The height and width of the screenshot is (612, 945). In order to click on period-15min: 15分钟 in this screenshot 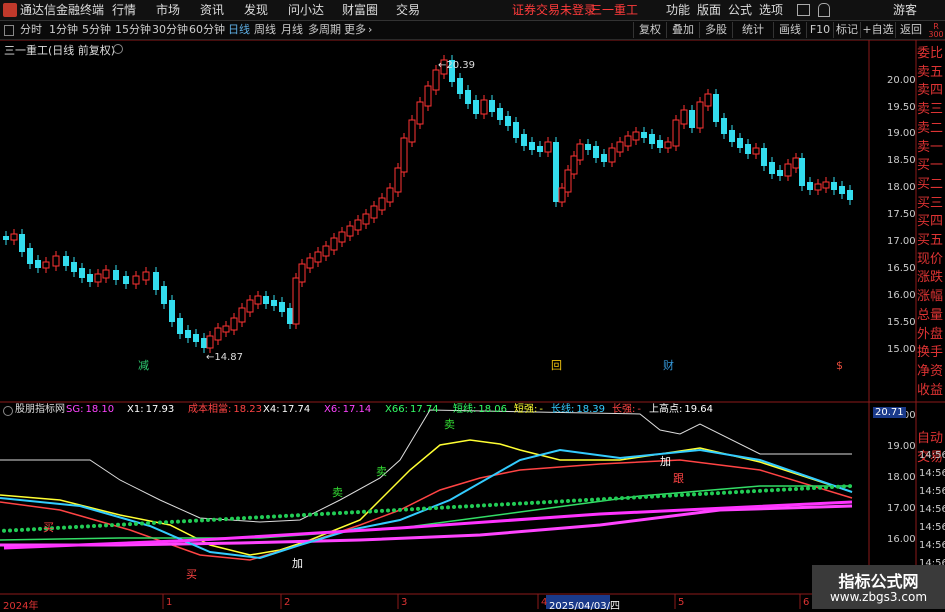, I will do `click(133, 30)`.